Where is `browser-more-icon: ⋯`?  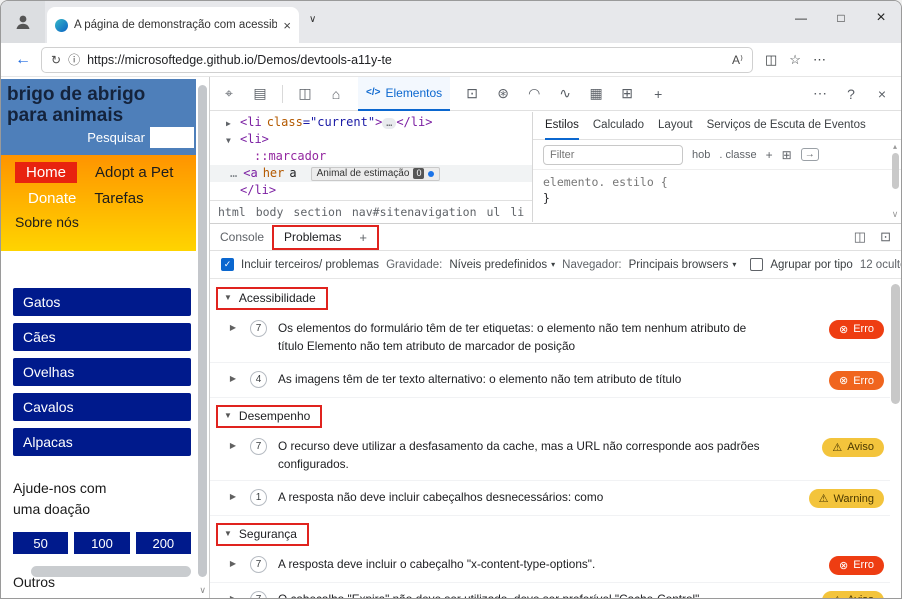 browser-more-icon: ⋯ is located at coordinates (819, 60).